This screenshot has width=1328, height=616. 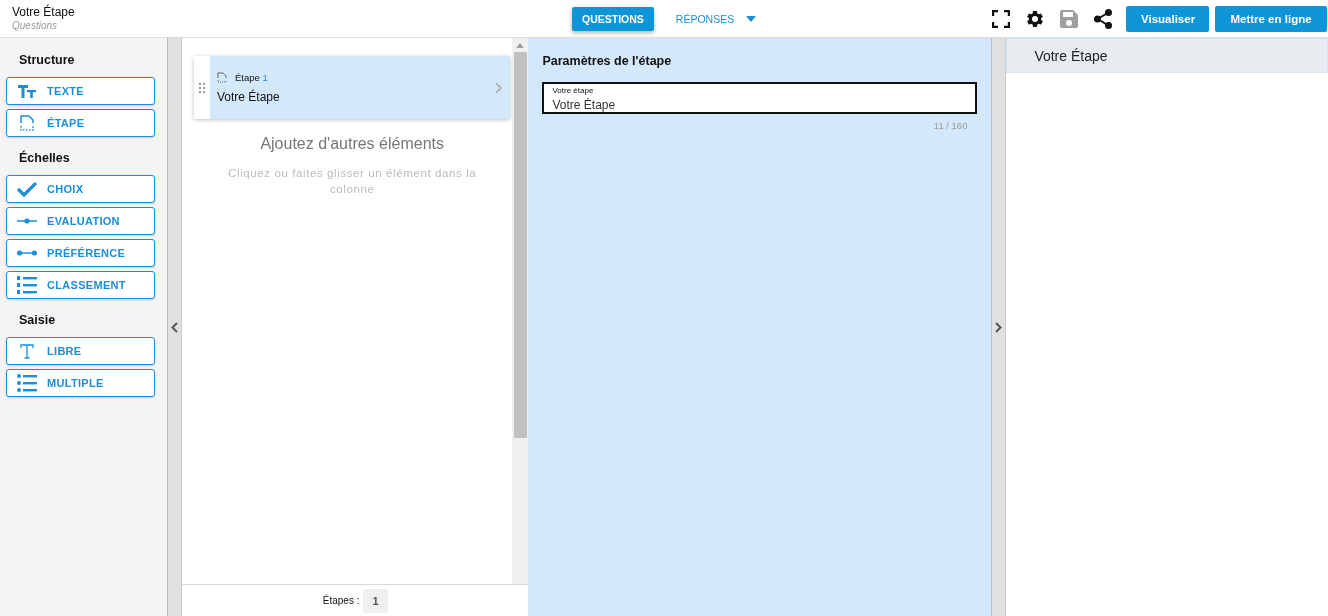 I want to click on toolbar-button: Mettre en ligne, so click(x=1271, y=18).